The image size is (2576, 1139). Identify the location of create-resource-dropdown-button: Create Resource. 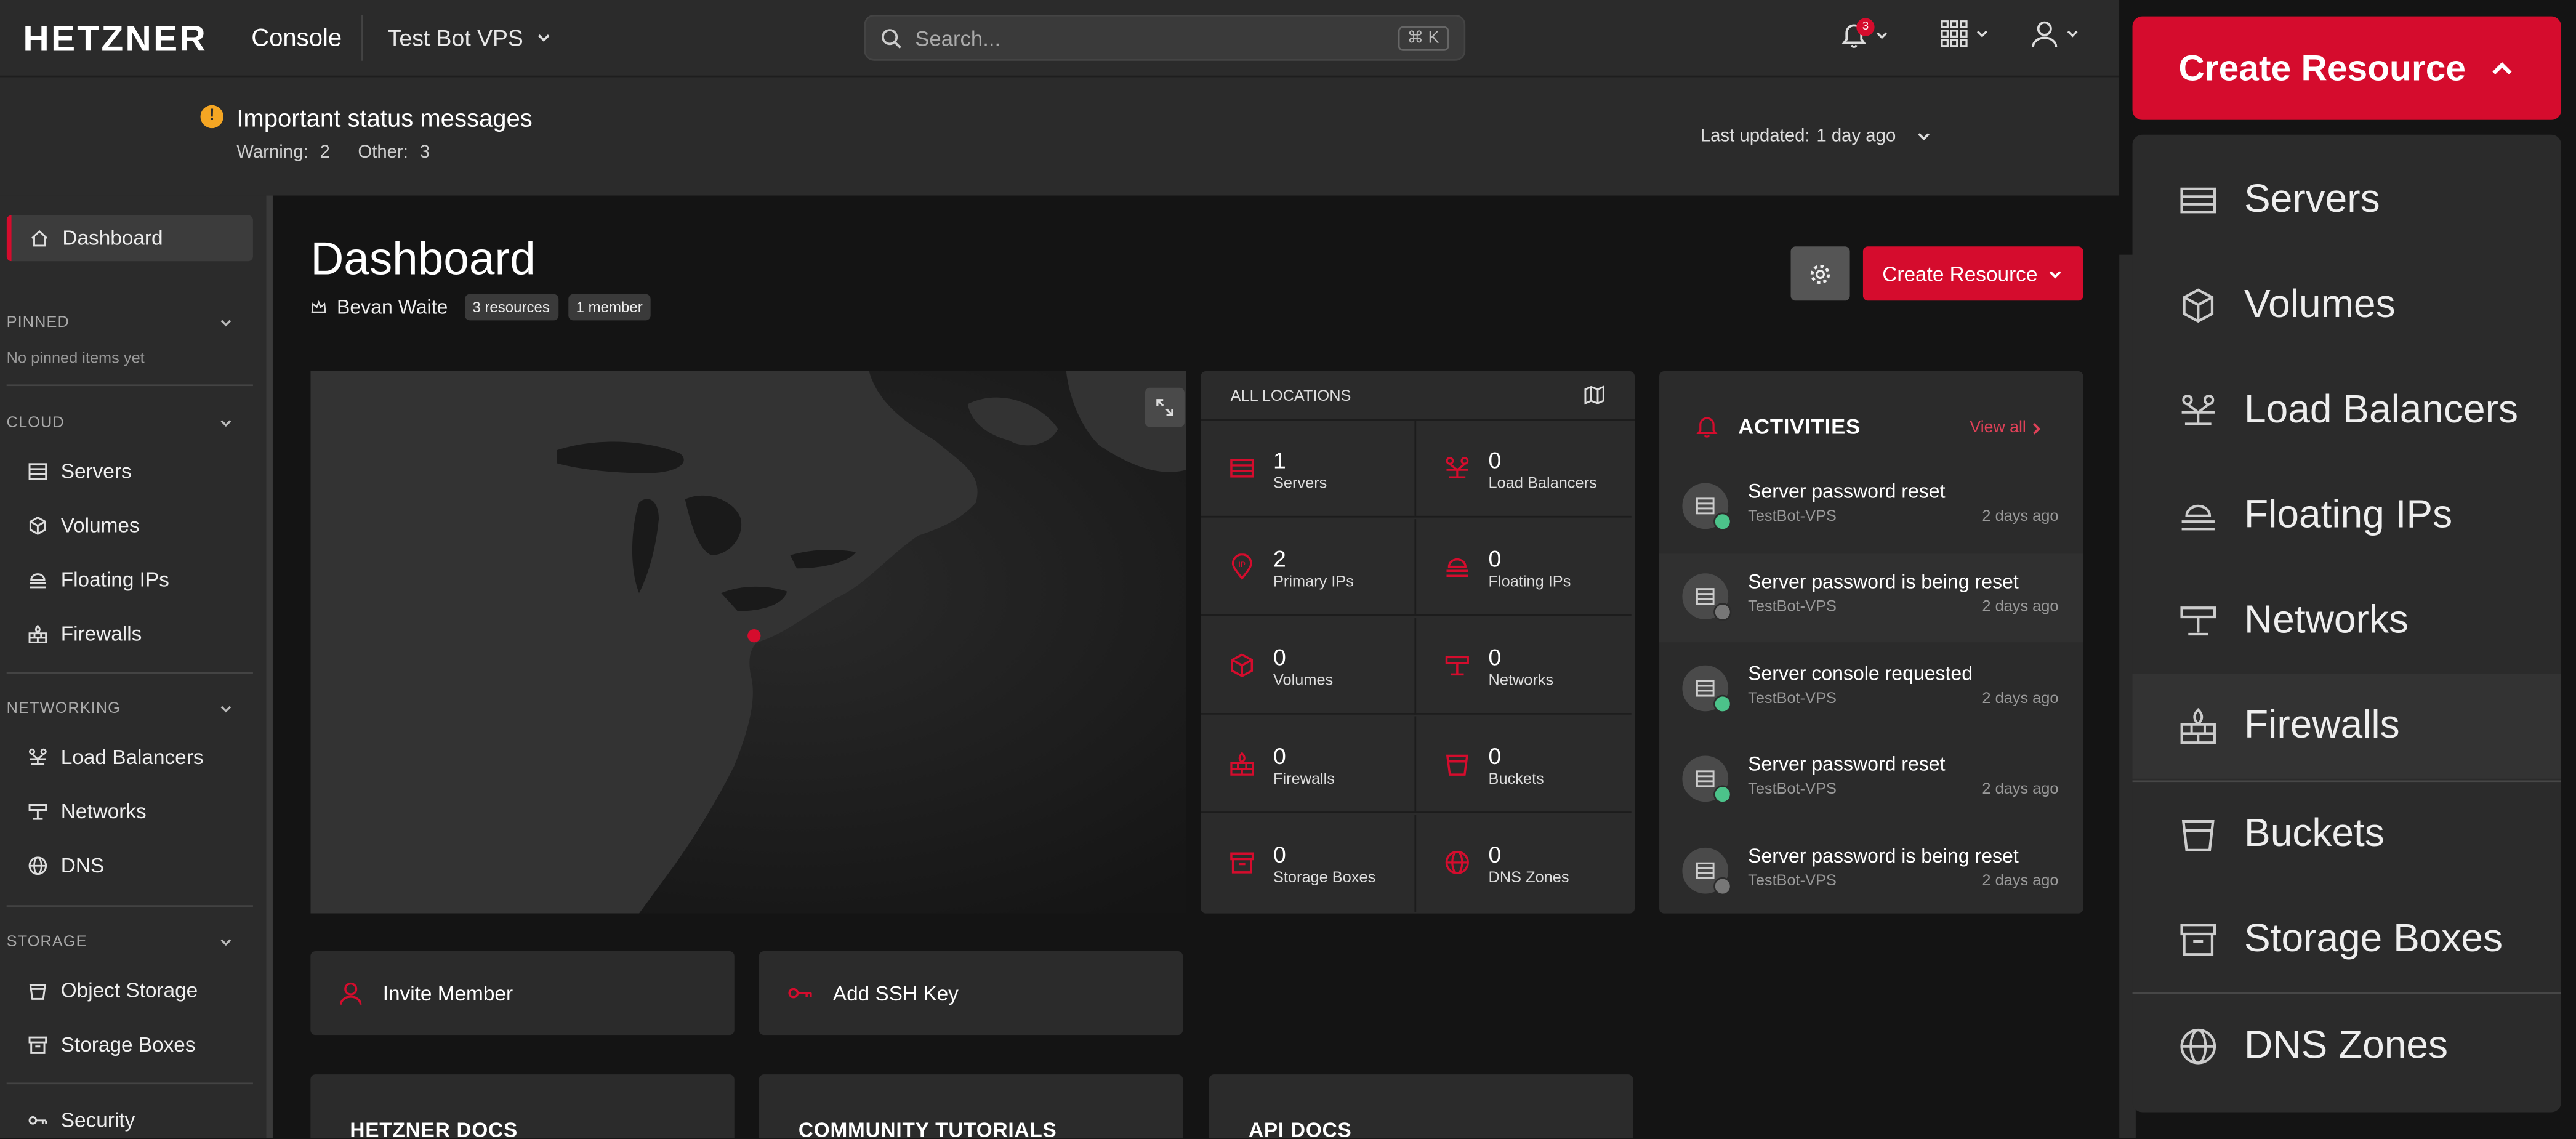
(2346, 68).